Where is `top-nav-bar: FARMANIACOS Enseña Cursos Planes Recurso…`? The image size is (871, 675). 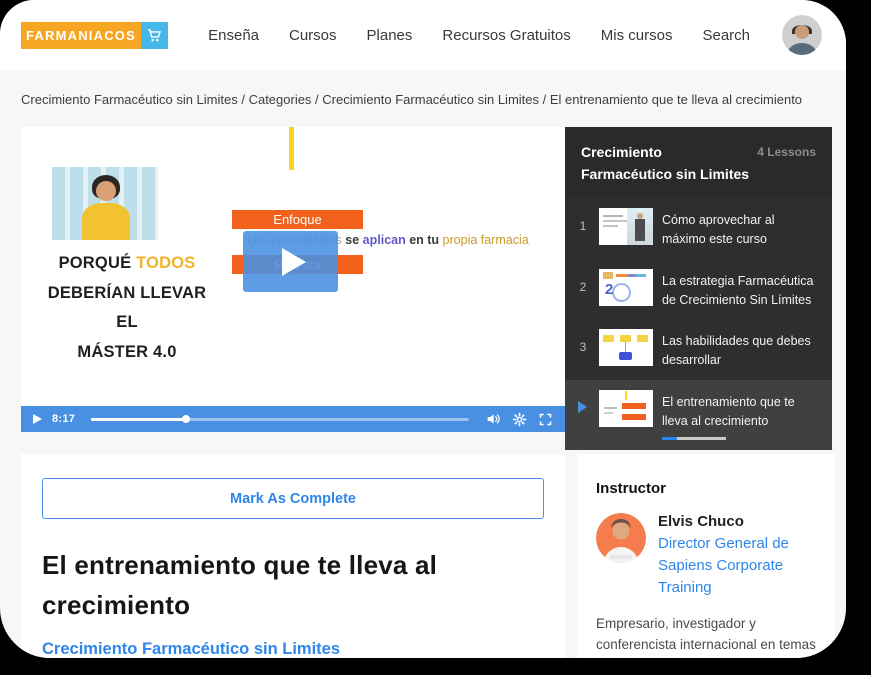
top-nav-bar: FARMANIACOS Enseña Cursos Planes Recurso… is located at coordinates (423, 35).